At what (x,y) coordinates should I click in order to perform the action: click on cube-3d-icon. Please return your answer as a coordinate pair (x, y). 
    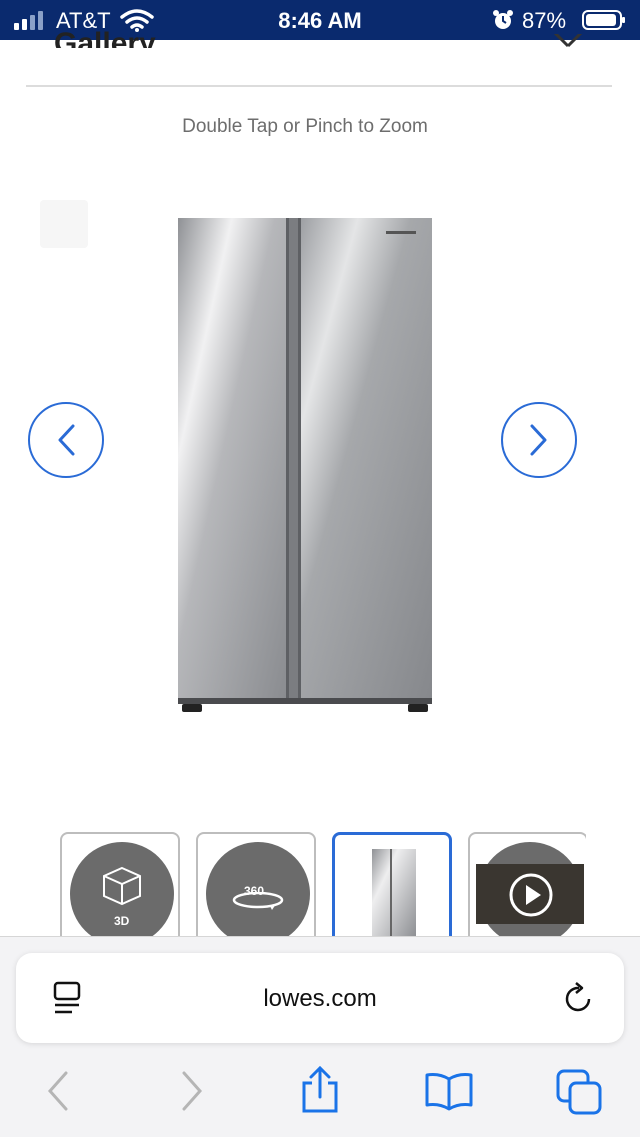
    Looking at the image, I should click on (122, 886).